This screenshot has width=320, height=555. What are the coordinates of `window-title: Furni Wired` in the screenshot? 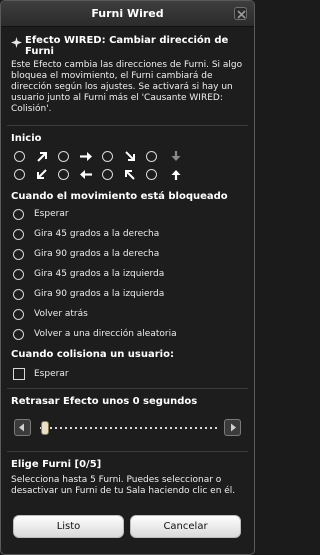 It's located at (127, 13).